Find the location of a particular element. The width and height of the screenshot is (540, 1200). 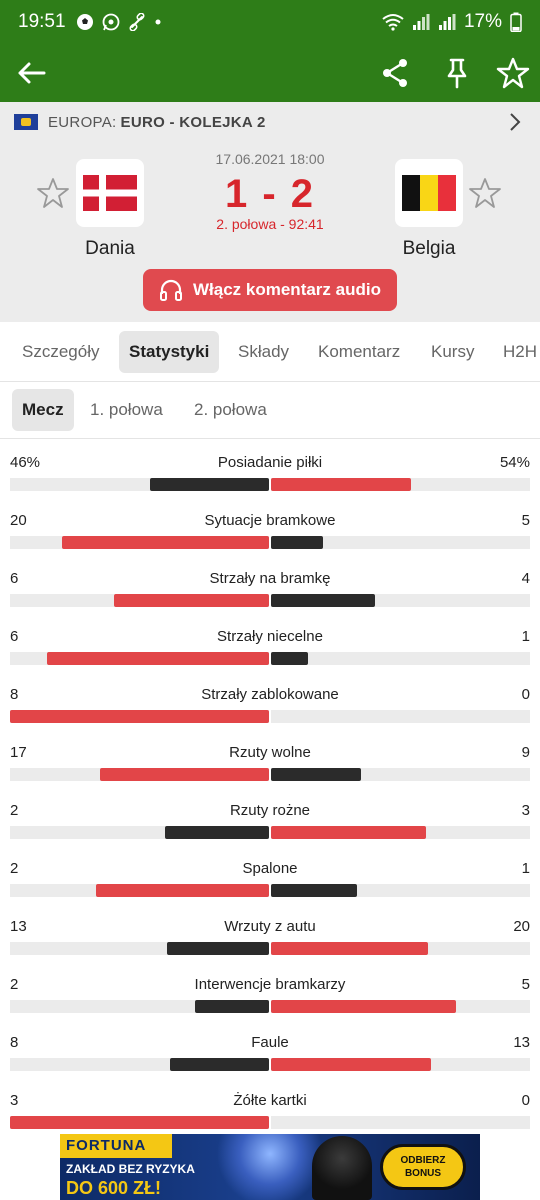

away-team-name: Belgia is located at coordinates (429, 249).